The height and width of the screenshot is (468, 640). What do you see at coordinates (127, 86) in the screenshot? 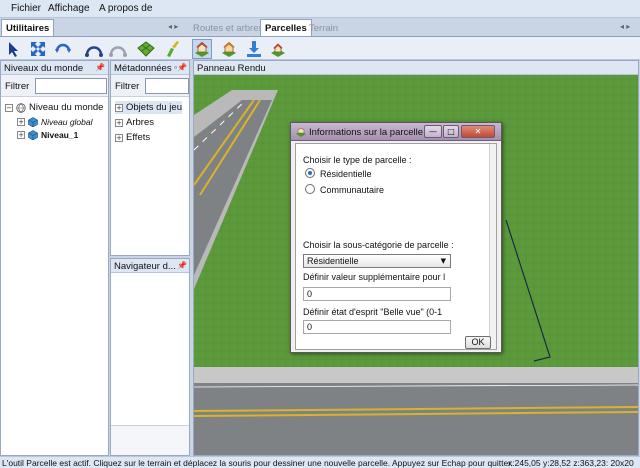
I see `filter-label: Filtrer` at bounding box center [127, 86].